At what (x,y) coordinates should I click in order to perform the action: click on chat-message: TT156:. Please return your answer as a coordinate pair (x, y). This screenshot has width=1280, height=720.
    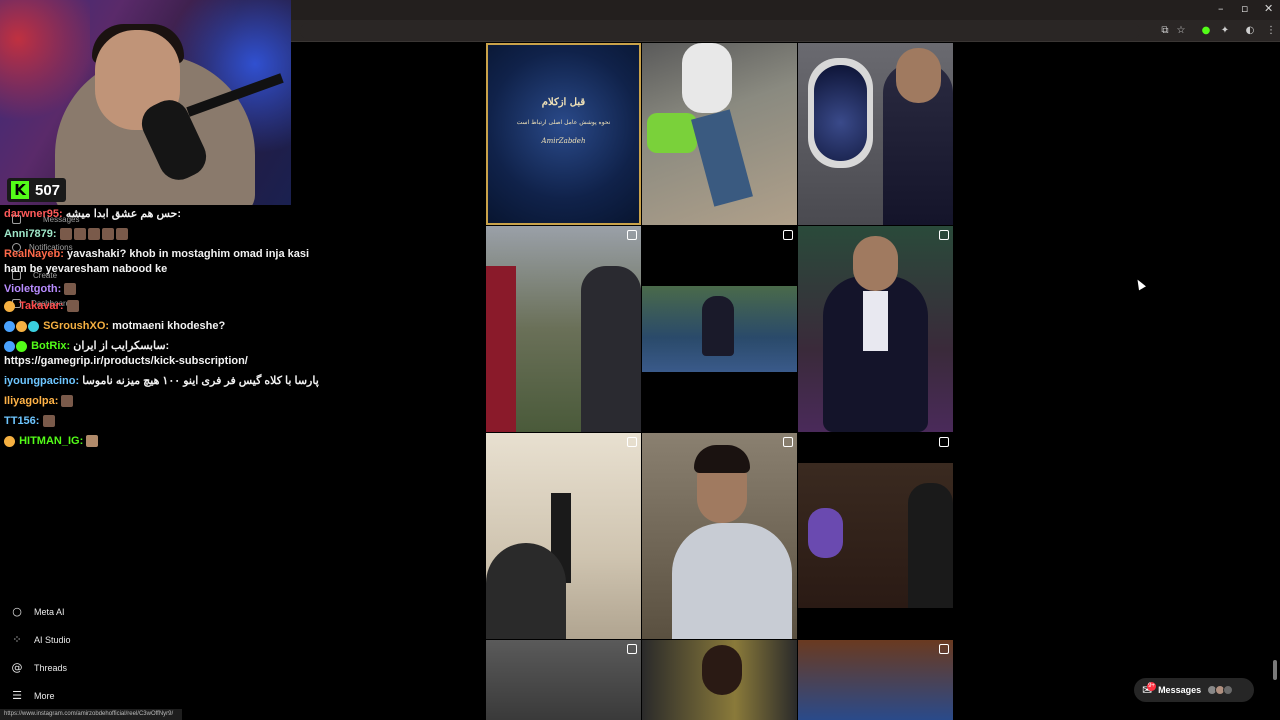
    Looking at the image, I should click on (169, 421).